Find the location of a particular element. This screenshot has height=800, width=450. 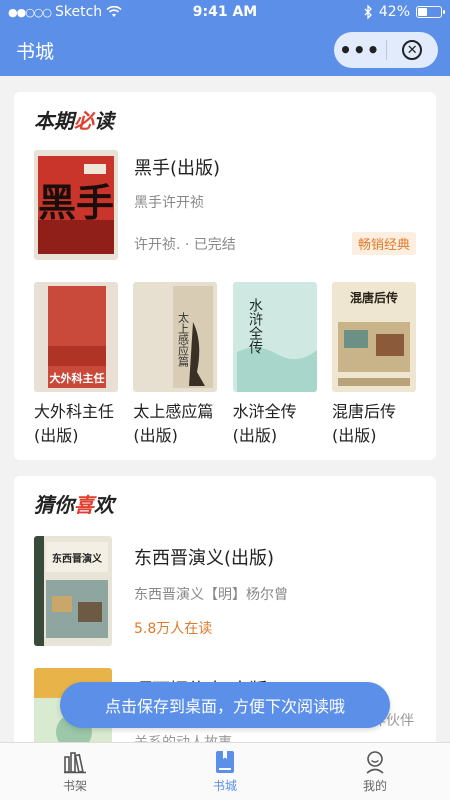

svg-text: 东西晋演义 is located at coordinates (77, 558).